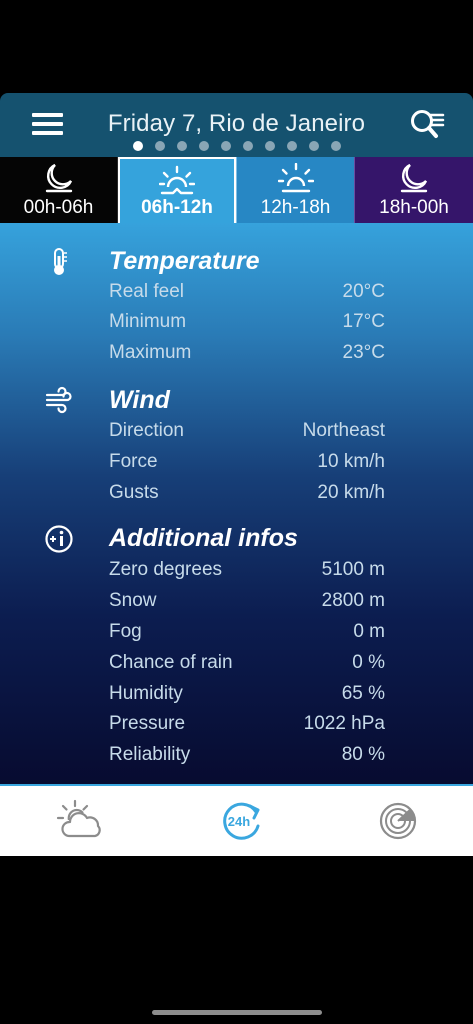 This screenshot has width=473, height=1024. What do you see at coordinates (146, 693) in the screenshot?
I see `row-label: Humidity` at bounding box center [146, 693].